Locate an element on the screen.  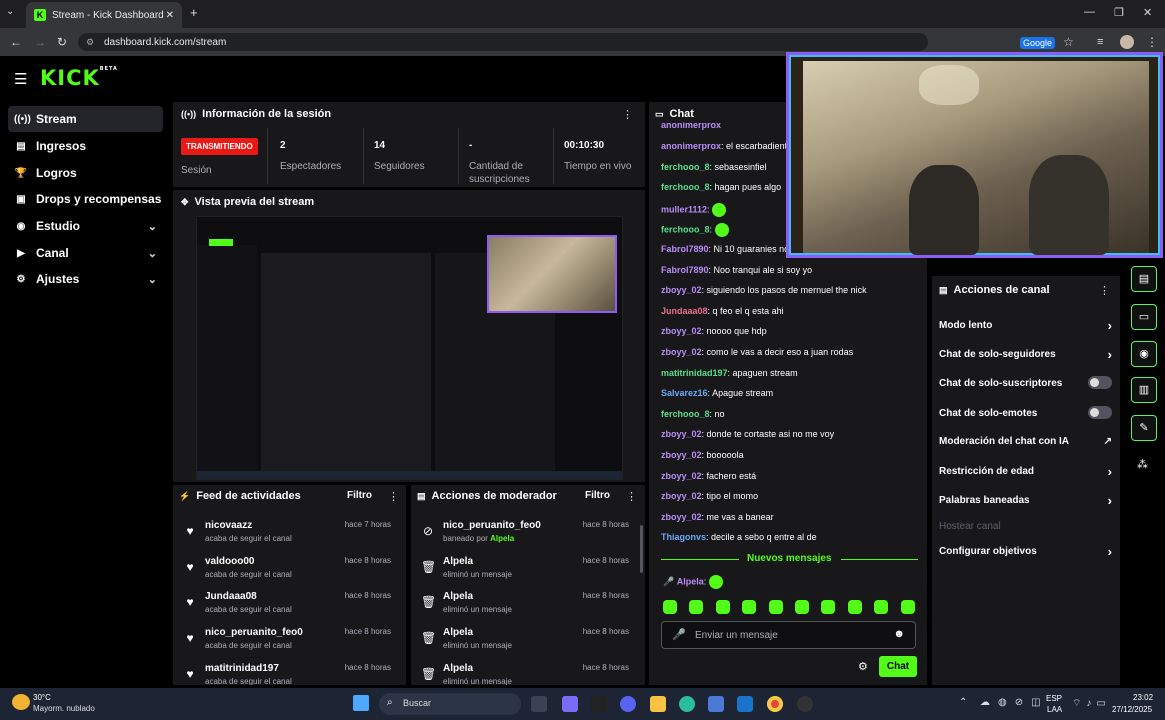
action-age-restriction: Restricción de edad › is located at coordinates (1026, 471).